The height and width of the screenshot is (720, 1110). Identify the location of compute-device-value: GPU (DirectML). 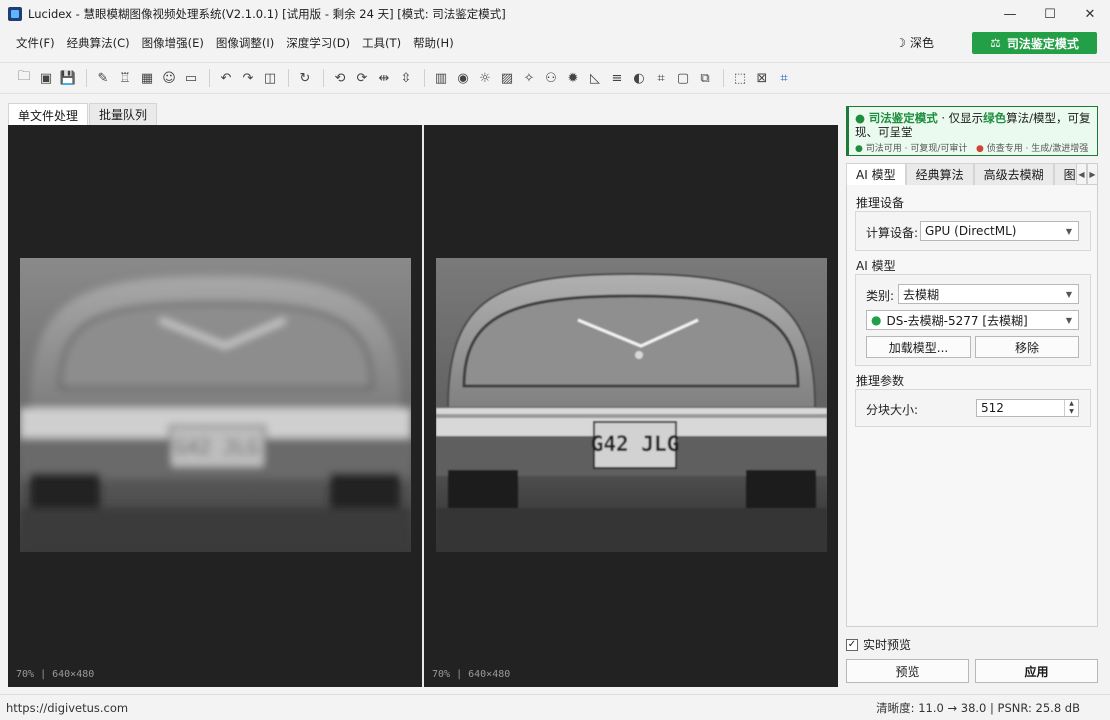
(971, 231).